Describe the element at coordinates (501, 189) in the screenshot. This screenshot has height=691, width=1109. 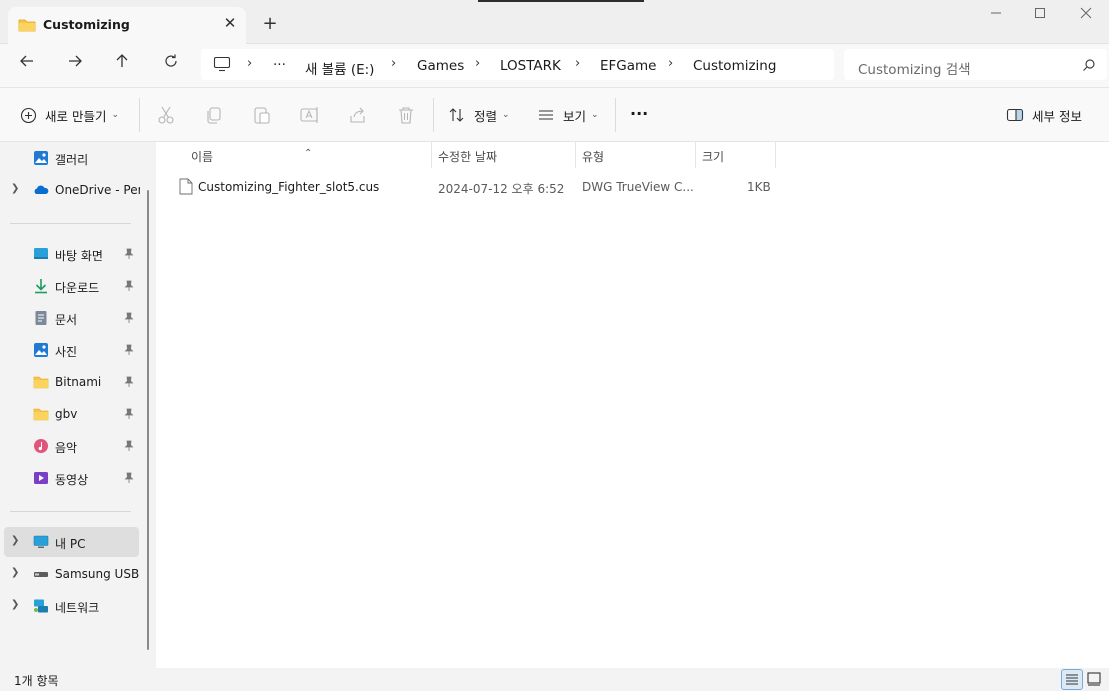
I see `file-modified: 2024-07-12 오후 6:52` at that location.